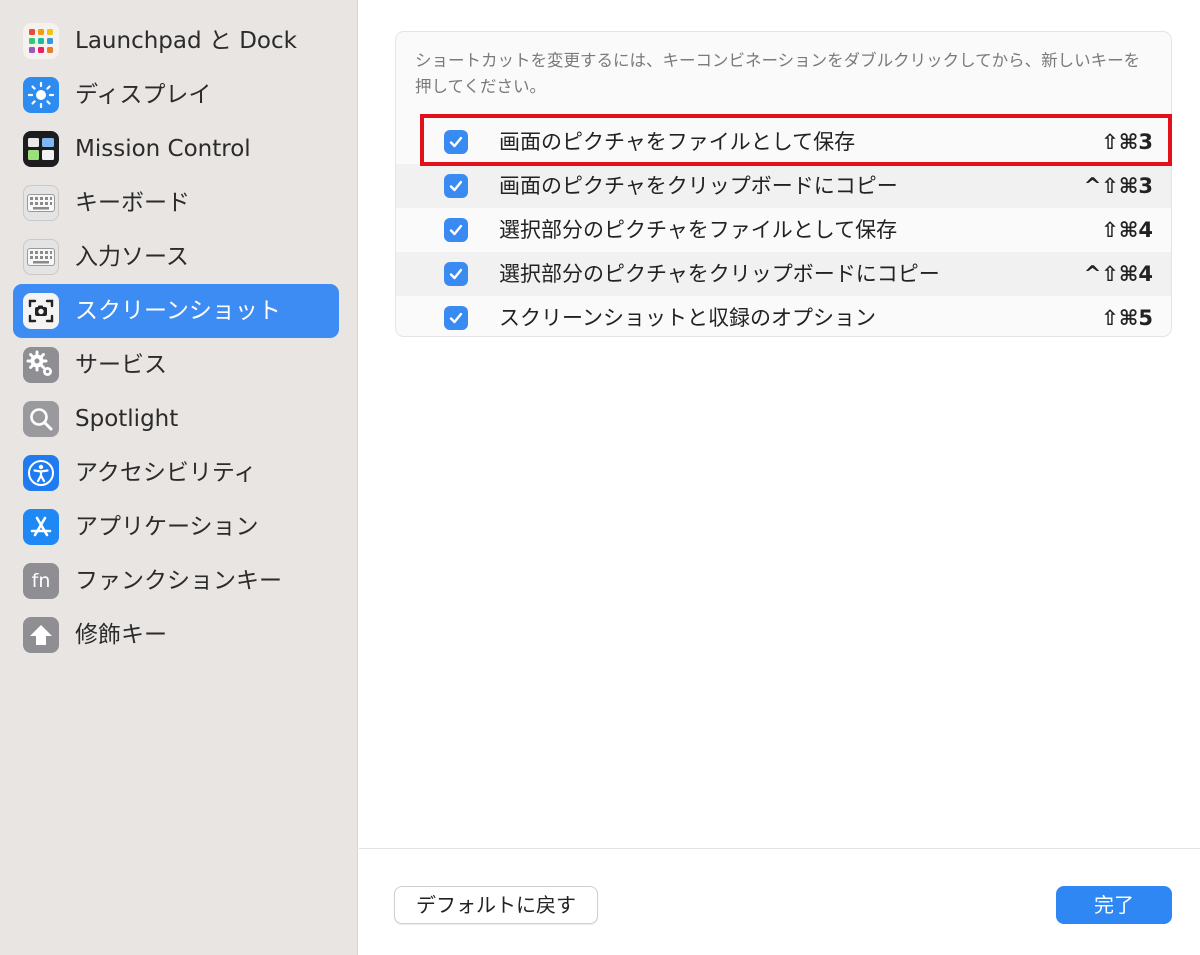  What do you see at coordinates (41, 635) in the screenshot?
I see `up-arrow-icon` at bounding box center [41, 635].